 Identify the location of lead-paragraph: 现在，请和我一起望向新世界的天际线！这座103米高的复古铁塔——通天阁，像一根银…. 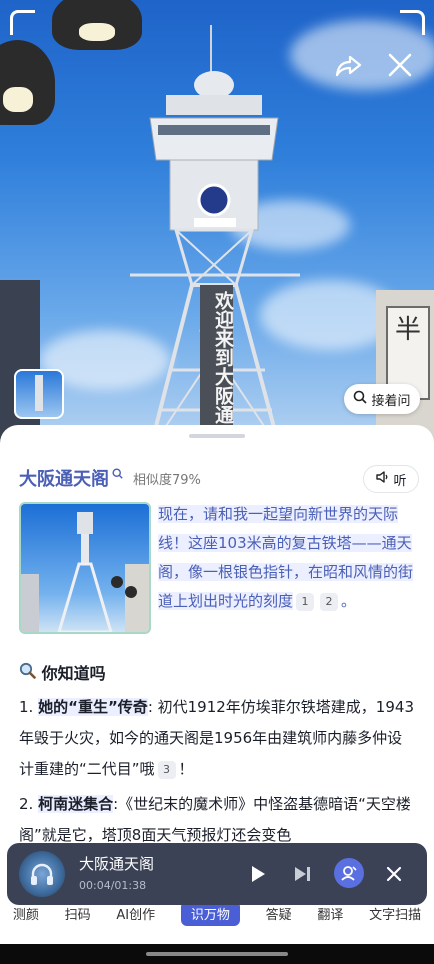
(289, 558).